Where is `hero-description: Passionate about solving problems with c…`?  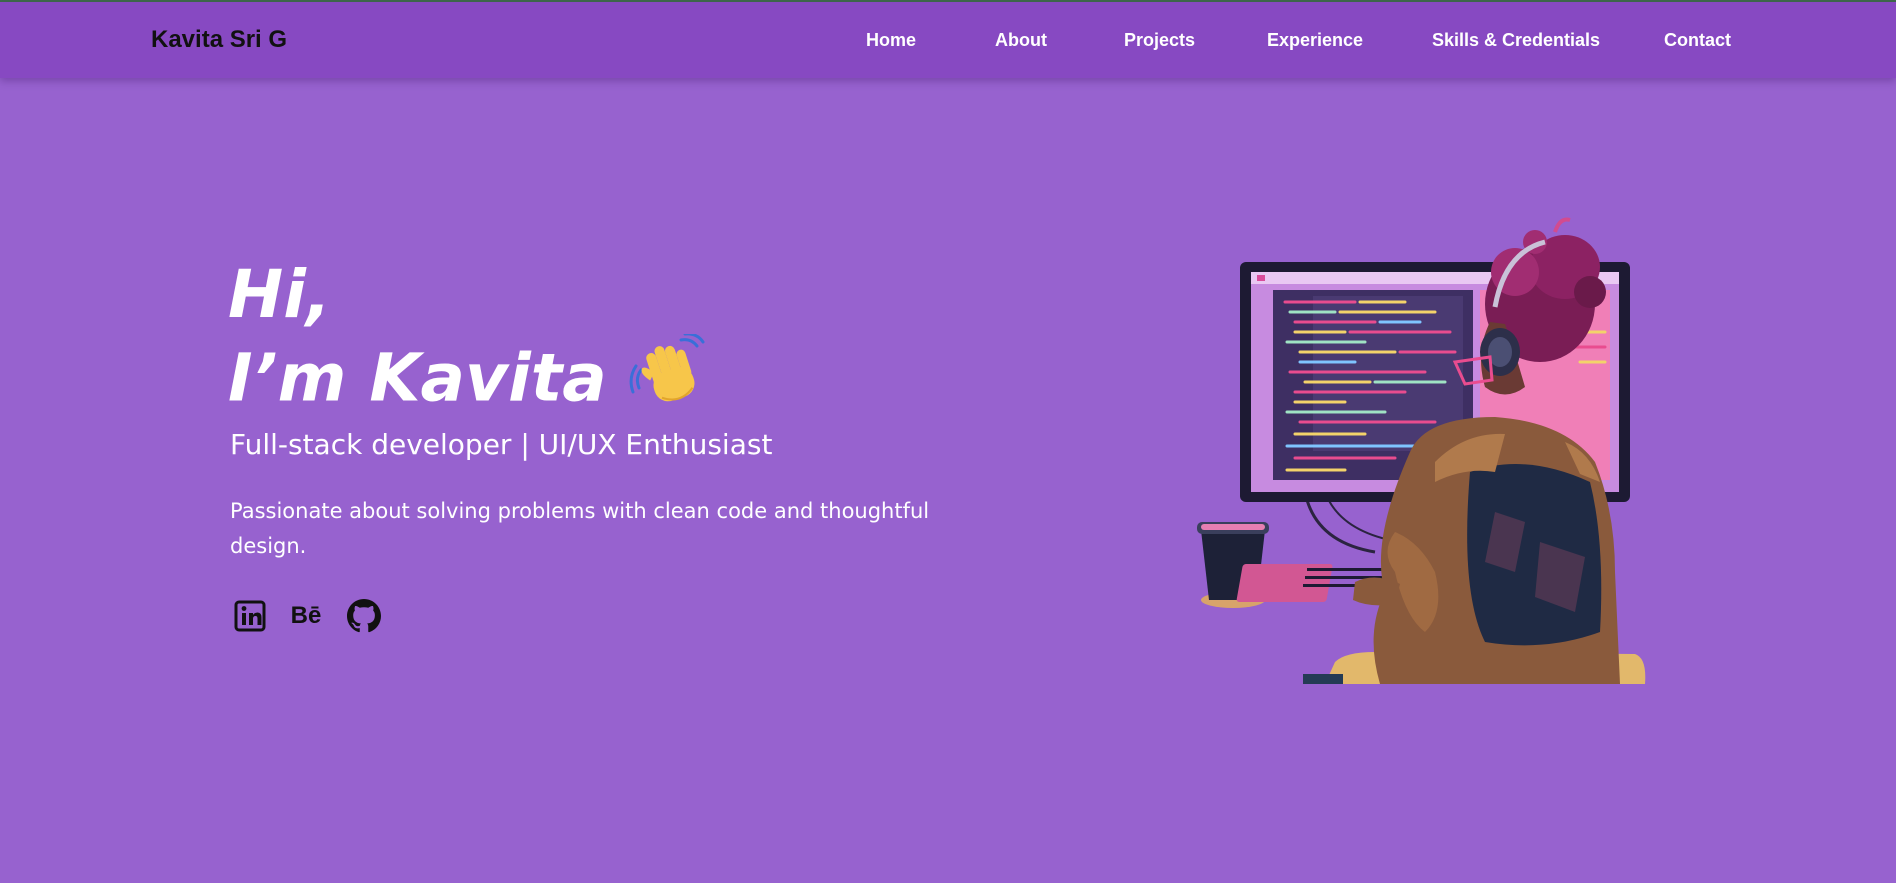 hero-description: Passionate about solving problems with c… is located at coordinates (580, 528).